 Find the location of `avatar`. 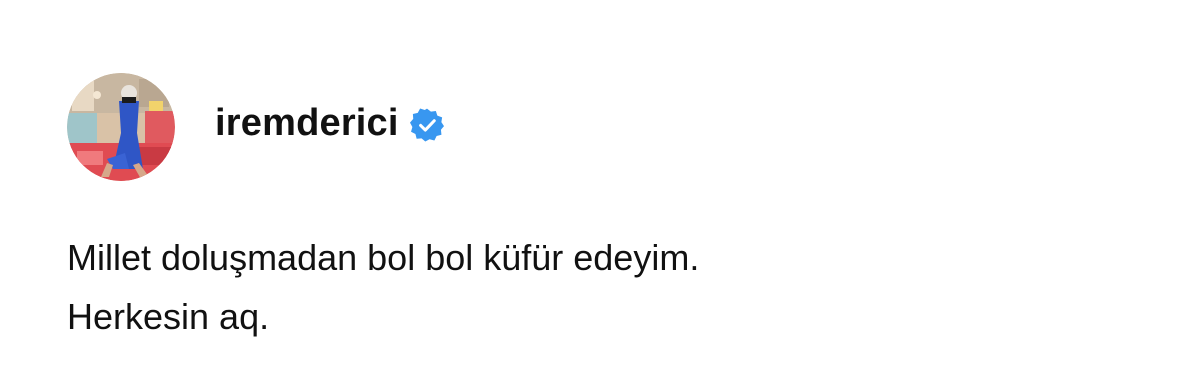

avatar is located at coordinates (121, 127).